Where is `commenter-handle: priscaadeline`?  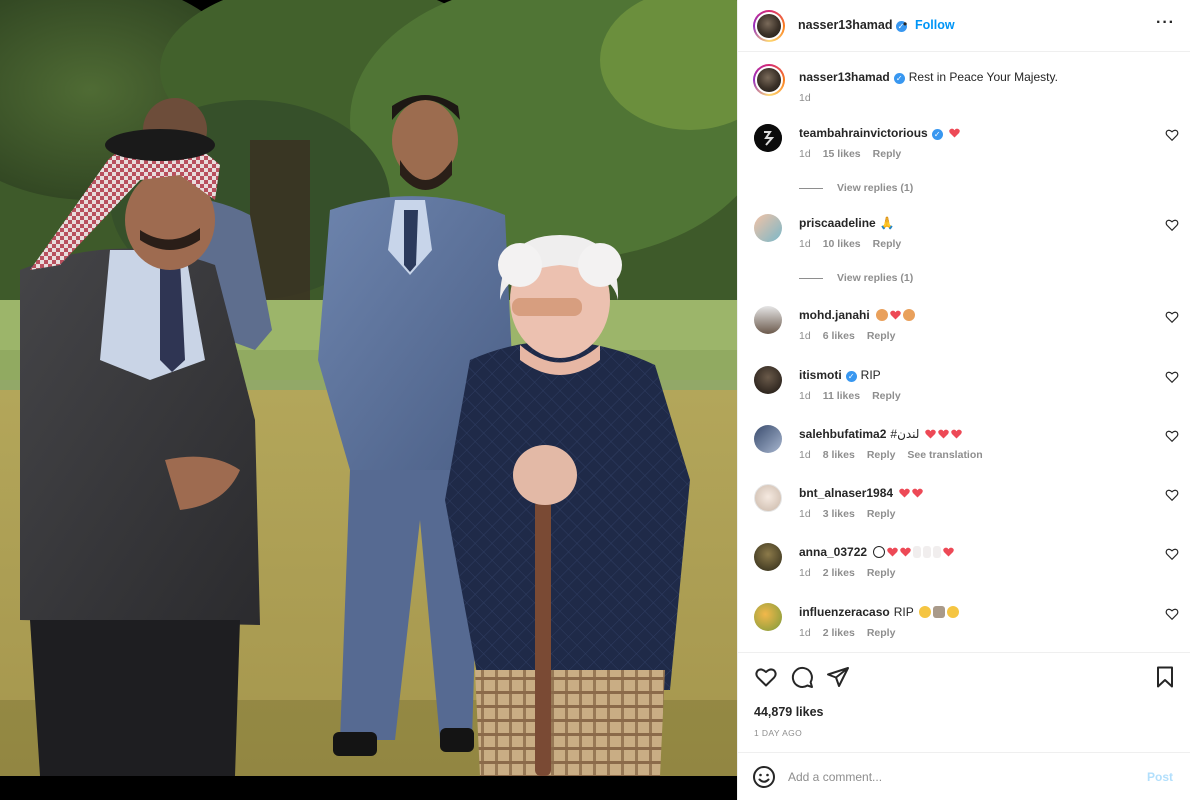
commenter-handle: priscaadeline is located at coordinates (837, 223).